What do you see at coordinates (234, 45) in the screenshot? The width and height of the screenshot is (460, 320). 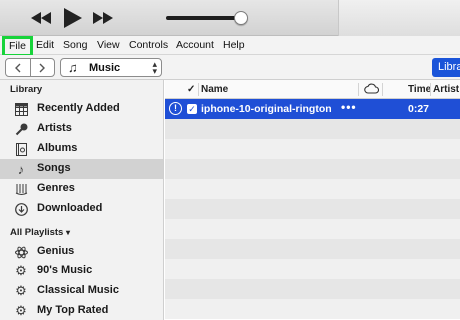 I see `menu-help: Help` at bounding box center [234, 45].